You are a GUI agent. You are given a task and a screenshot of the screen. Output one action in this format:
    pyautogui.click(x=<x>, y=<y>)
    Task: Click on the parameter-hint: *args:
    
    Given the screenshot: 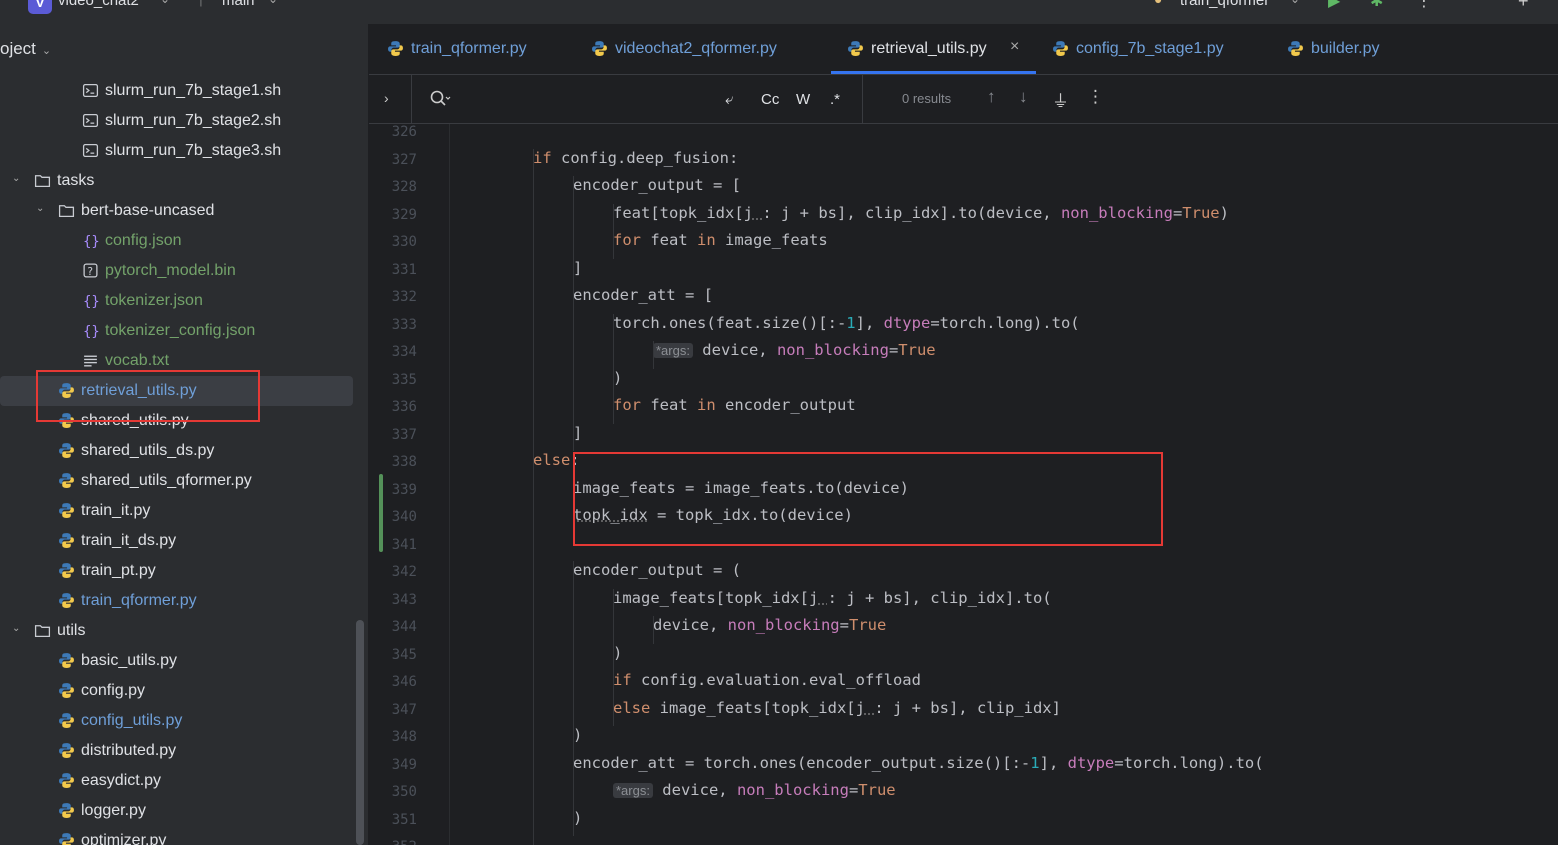 What is the action you would take?
    pyautogui.click(x=673, y=350)
    